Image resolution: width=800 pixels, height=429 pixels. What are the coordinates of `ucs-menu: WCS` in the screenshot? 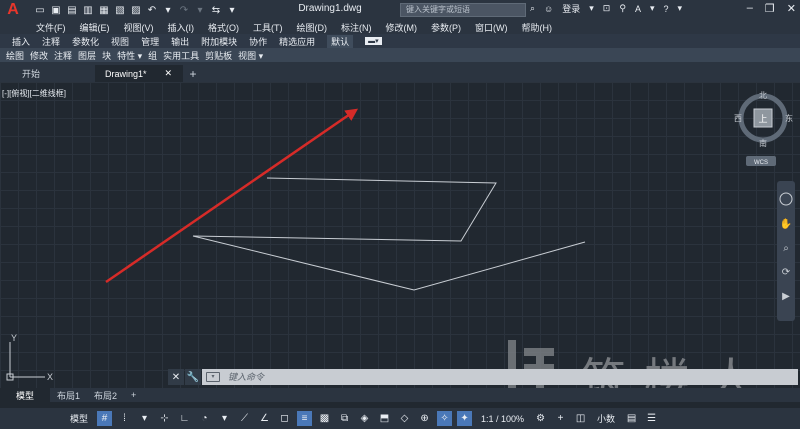 It's located at (761, 163).